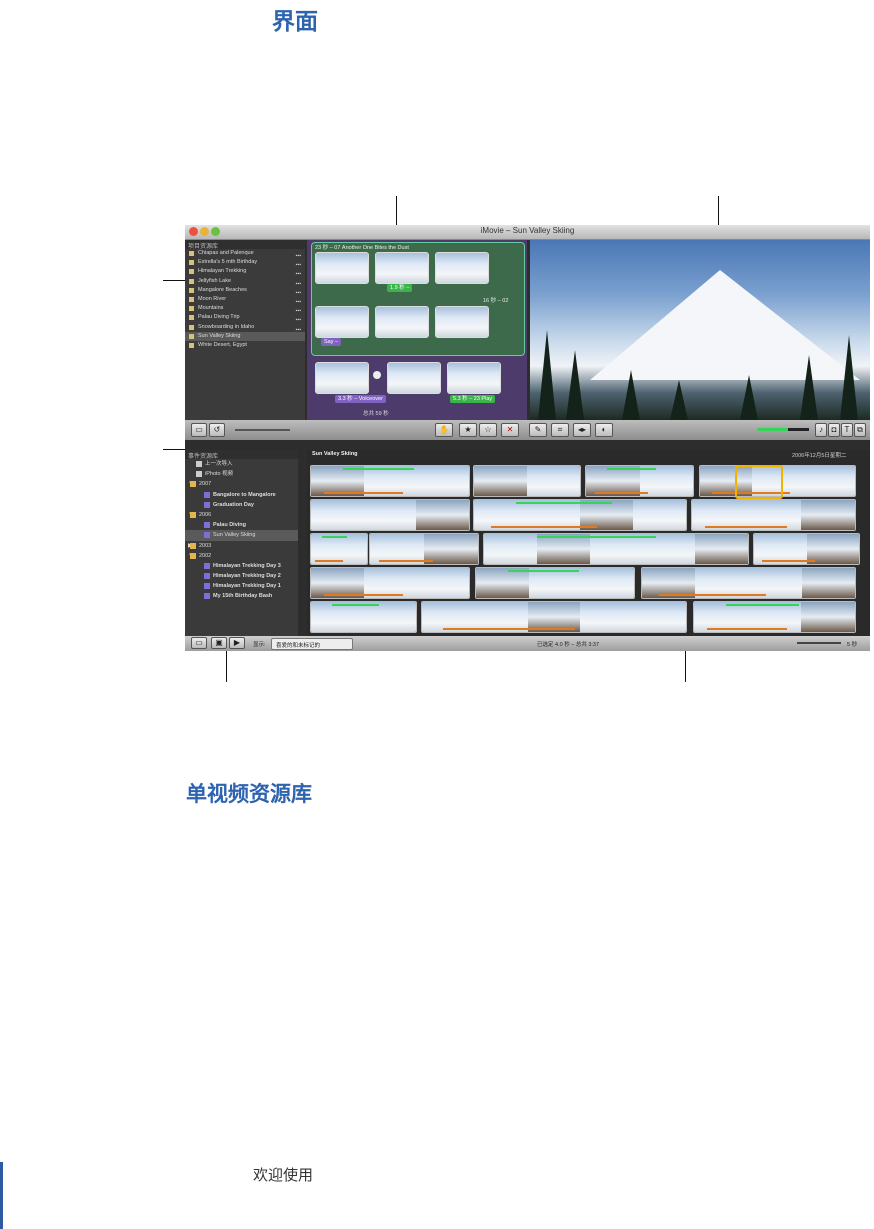 This screenshot has height=1229, width=874. Describe the element at coordinates (199, 430) in the screenshot. I see `swap-view-button: ▭` at that location.